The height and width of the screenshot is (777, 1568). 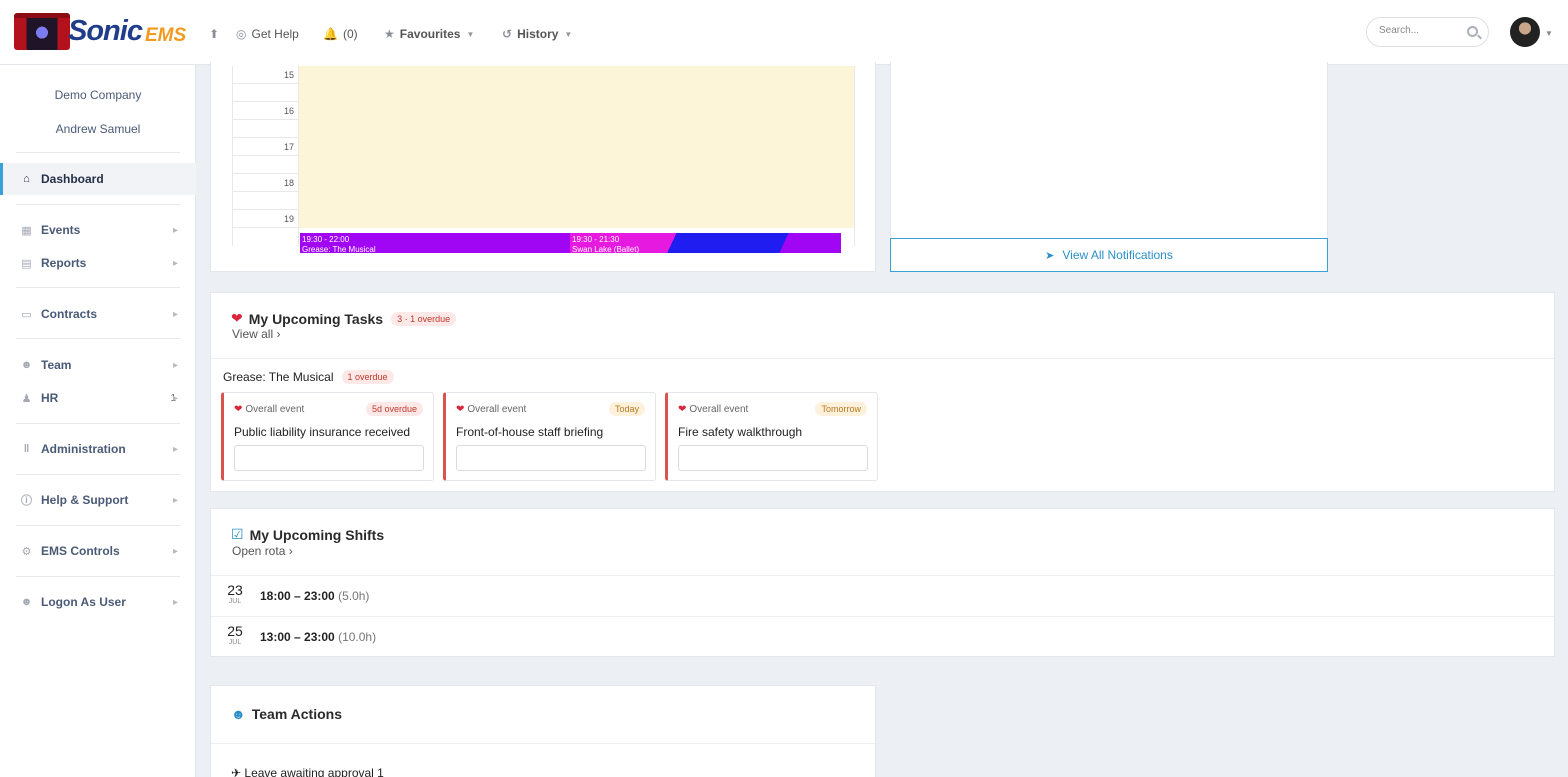 What do you see at coordinates (497, 409) in the screenshot?
I see `task-scope-label: Overall event` at bounding box center [497, 409].